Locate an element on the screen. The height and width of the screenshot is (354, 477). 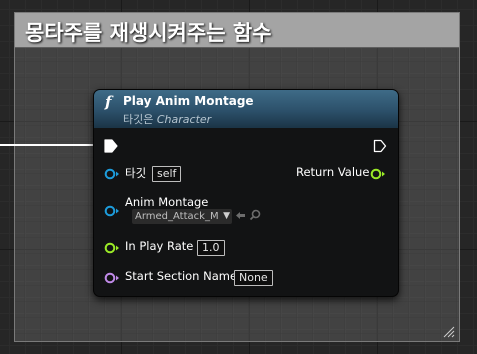
anim-montage-value: Armed_Attack_M is located at coordinates (177, 216).